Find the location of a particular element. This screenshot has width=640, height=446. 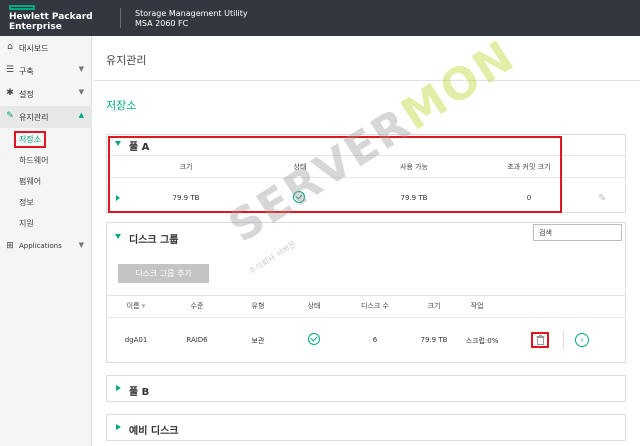

status-ok-icon is located at coordinates (314, 339).